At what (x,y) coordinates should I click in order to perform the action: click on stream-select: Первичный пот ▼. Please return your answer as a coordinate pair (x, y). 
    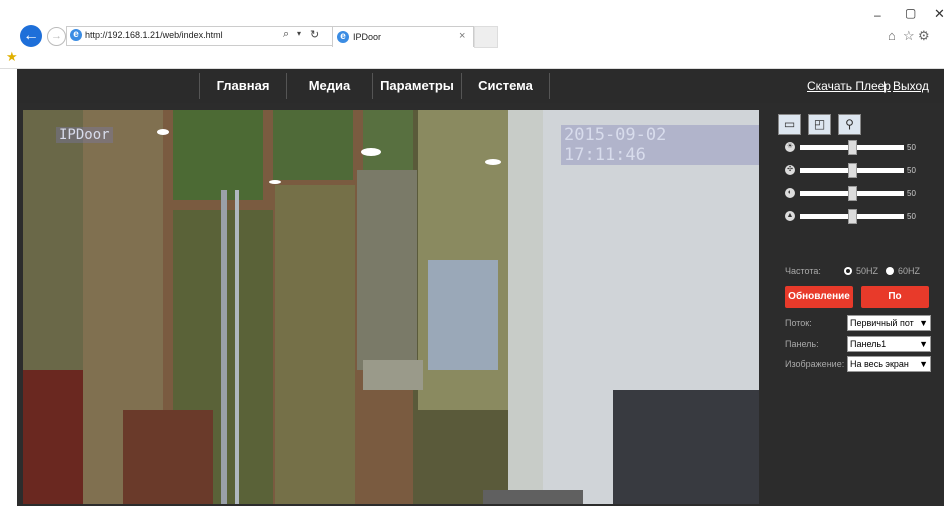
    Looking at the image, I should click on (889, 323).